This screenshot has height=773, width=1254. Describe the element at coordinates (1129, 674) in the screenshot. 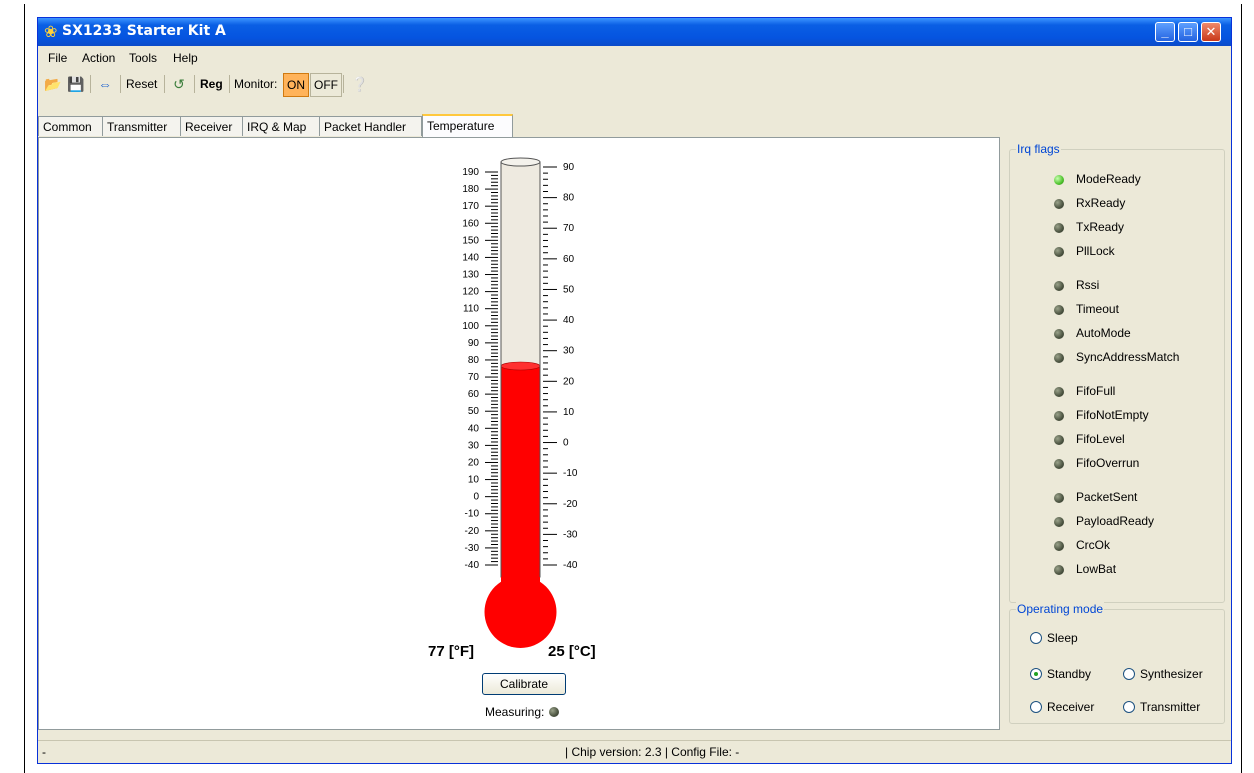

I see `radio-synthesizer` at that location.